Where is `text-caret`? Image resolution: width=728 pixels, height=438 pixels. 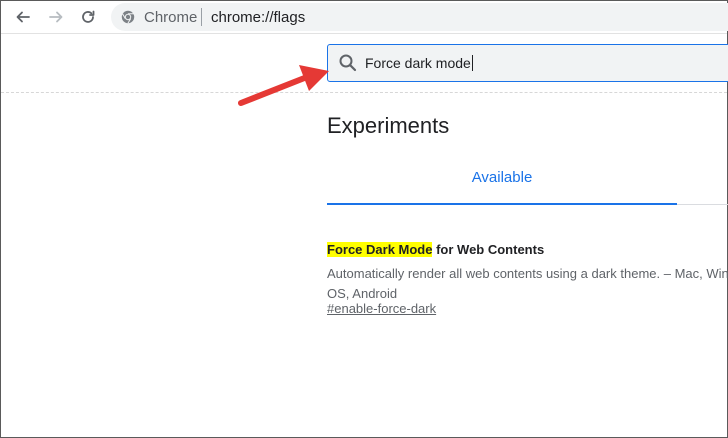 text-caret is located at coordinates (472, 63).